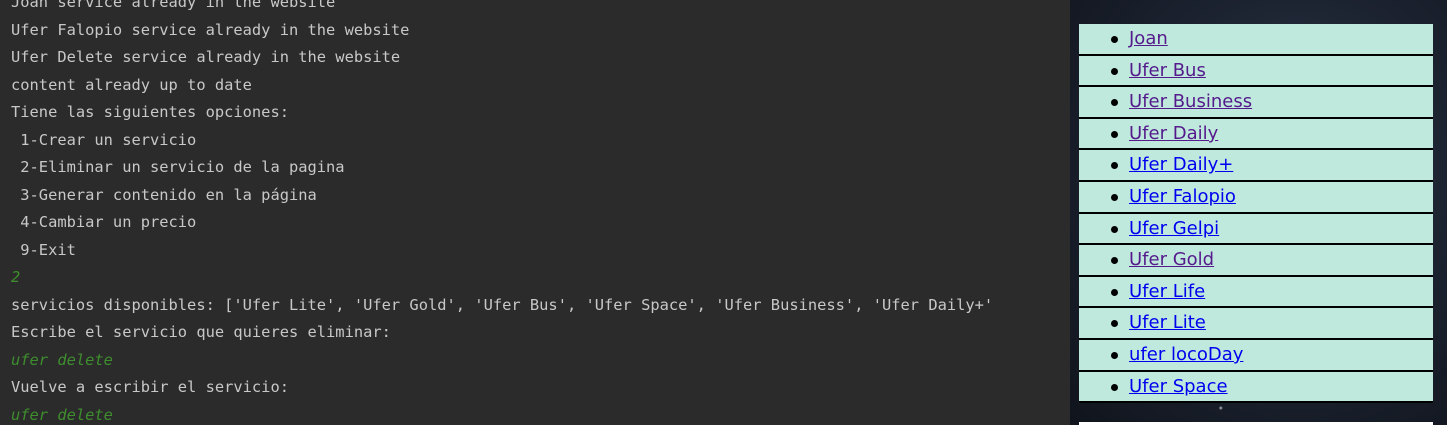 The image size is (1447, 425). Describe the element at coordinates (1178, 386) in the screenshot. I see `service-link: Ufer Space` at that location.